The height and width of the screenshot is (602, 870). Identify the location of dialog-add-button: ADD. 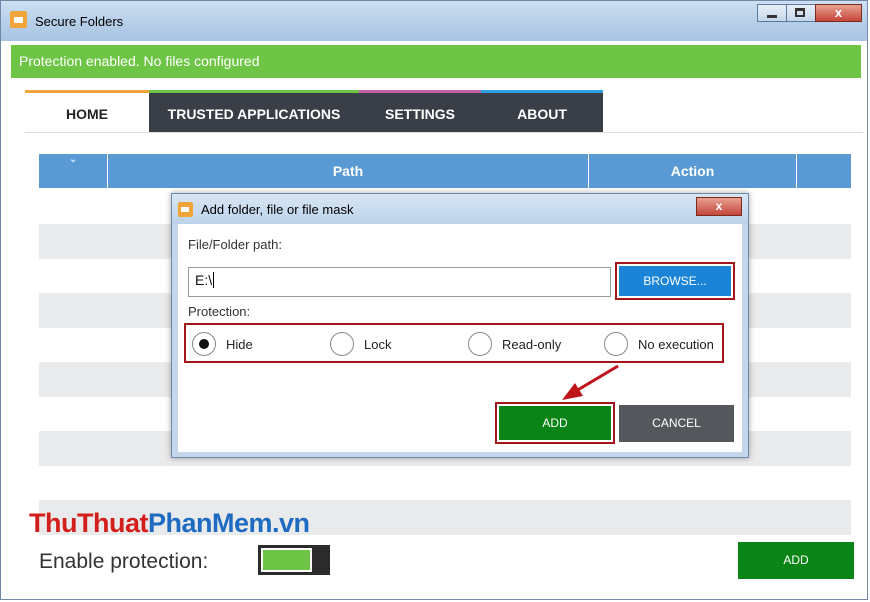
(555, 423).